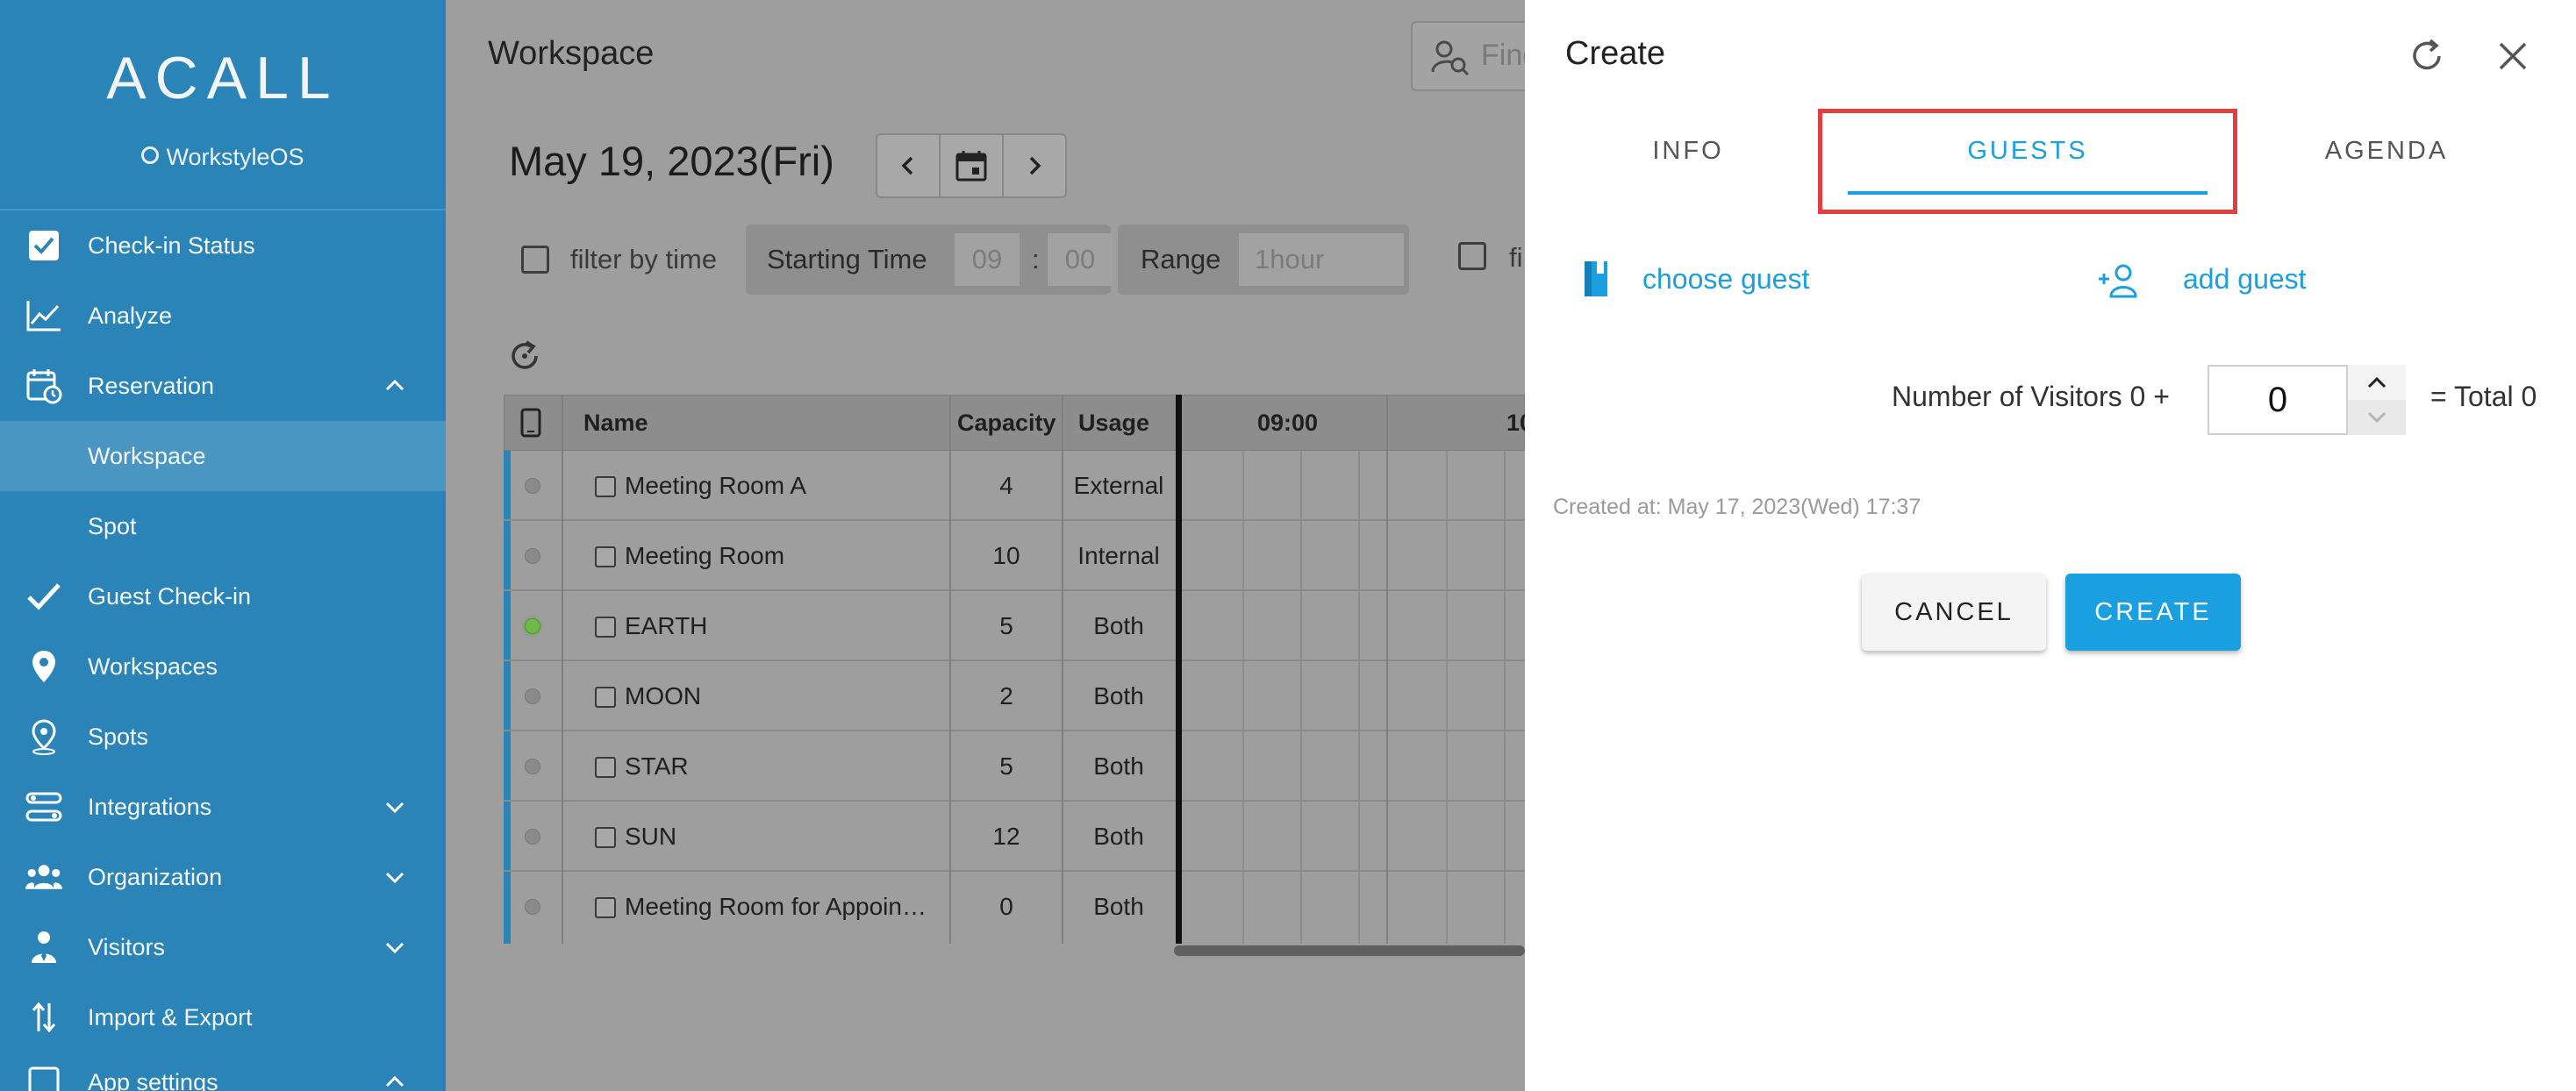  I want to click on chevron-left-icon, so click(907, 165).